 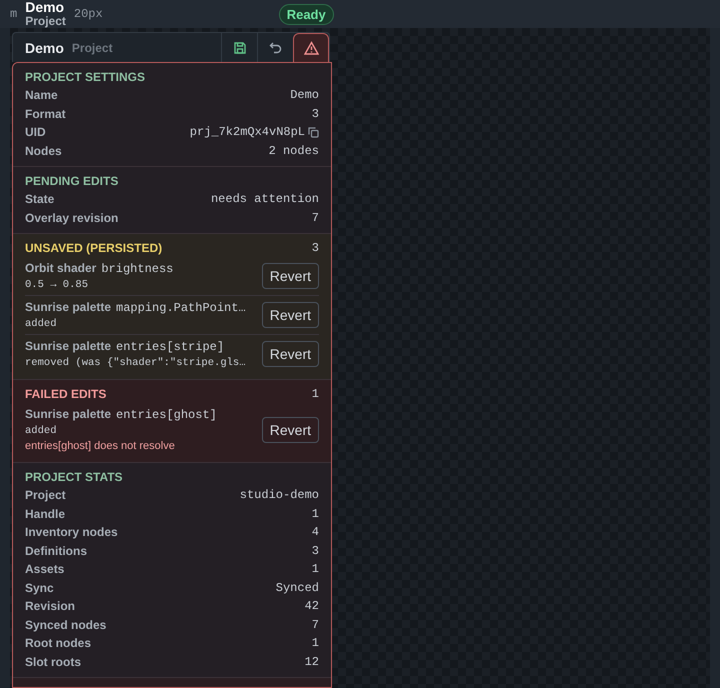 I want to click on field-label: State, so click(x=39, y=199).